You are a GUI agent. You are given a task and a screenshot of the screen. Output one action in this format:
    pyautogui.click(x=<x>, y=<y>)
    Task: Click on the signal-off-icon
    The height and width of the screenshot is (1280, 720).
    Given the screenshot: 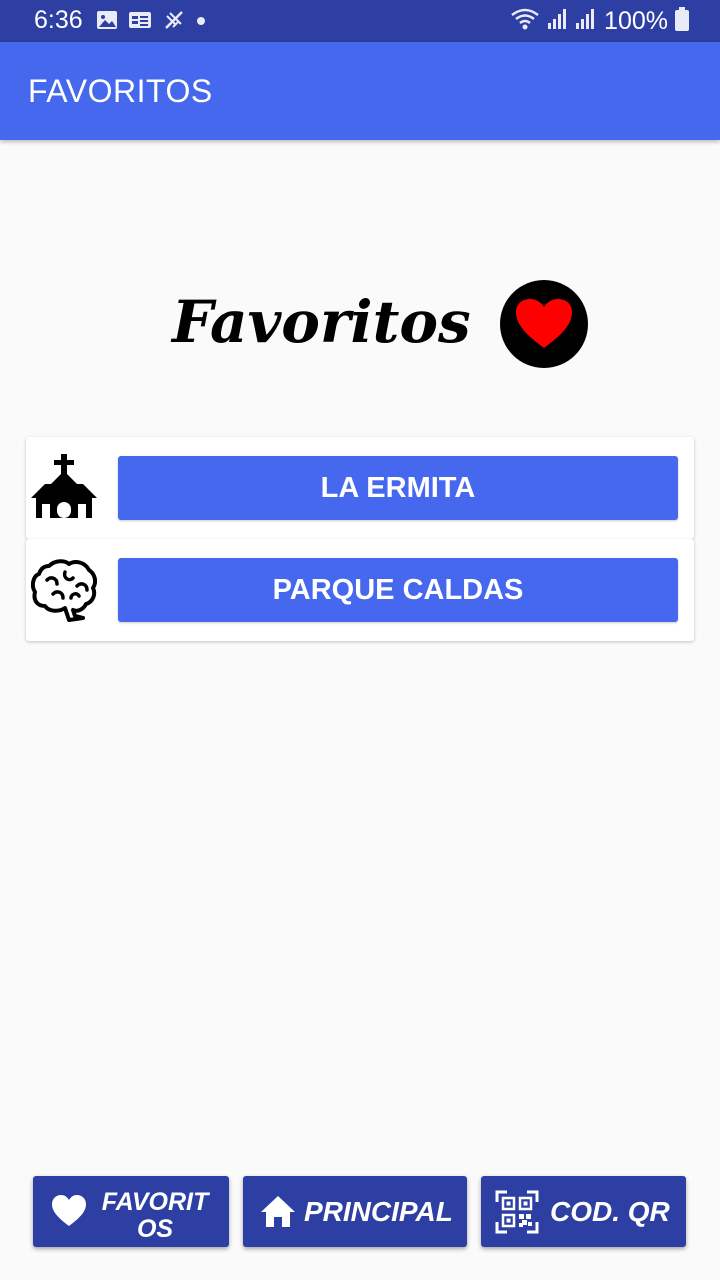 What is the action you would take?
    pyautogui.click(x=174, y=22)
    